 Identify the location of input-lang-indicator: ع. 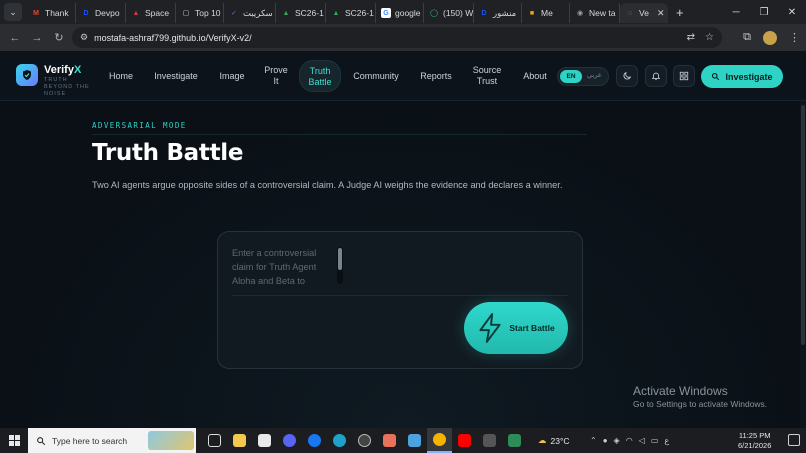
(666, 440).